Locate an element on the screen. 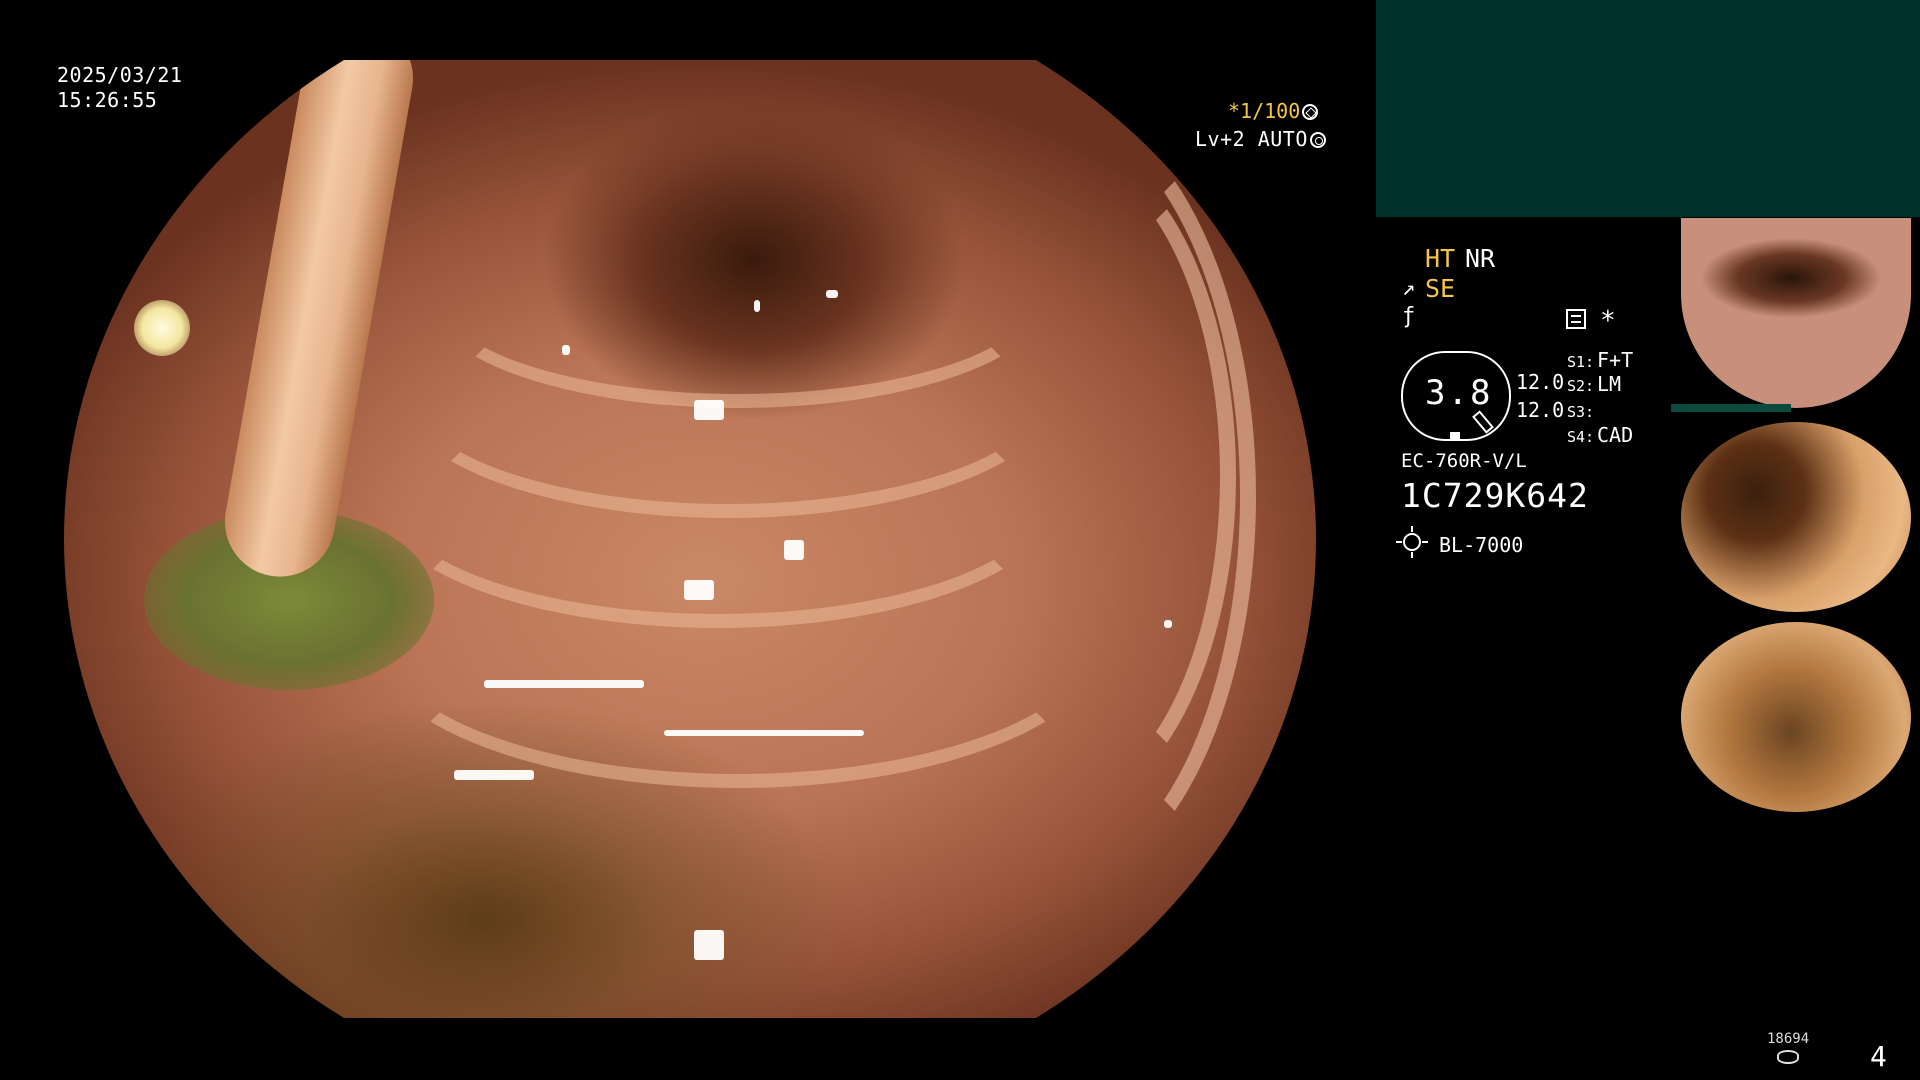  asterisk-indicator: * is located at coordinates (1608, 321).